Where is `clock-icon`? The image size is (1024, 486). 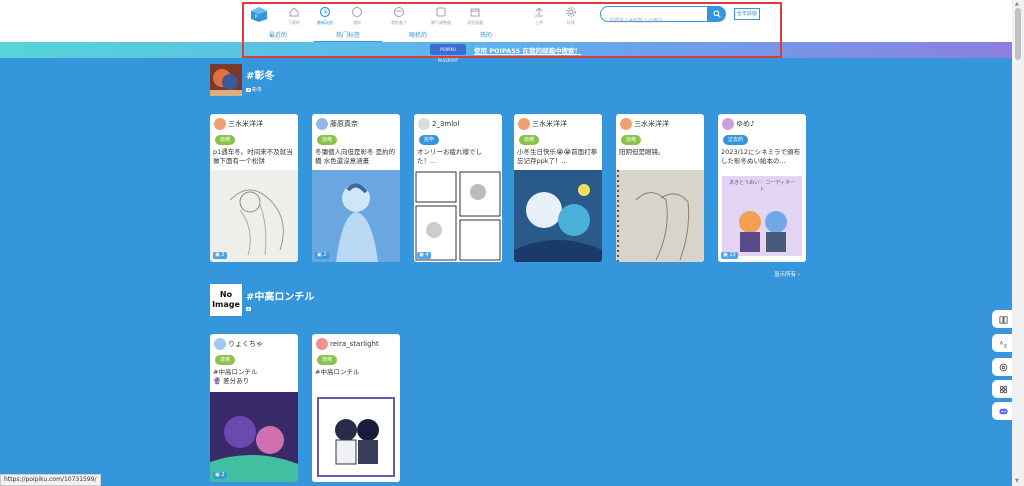
clock-icon is located at coordinates (325, 12).